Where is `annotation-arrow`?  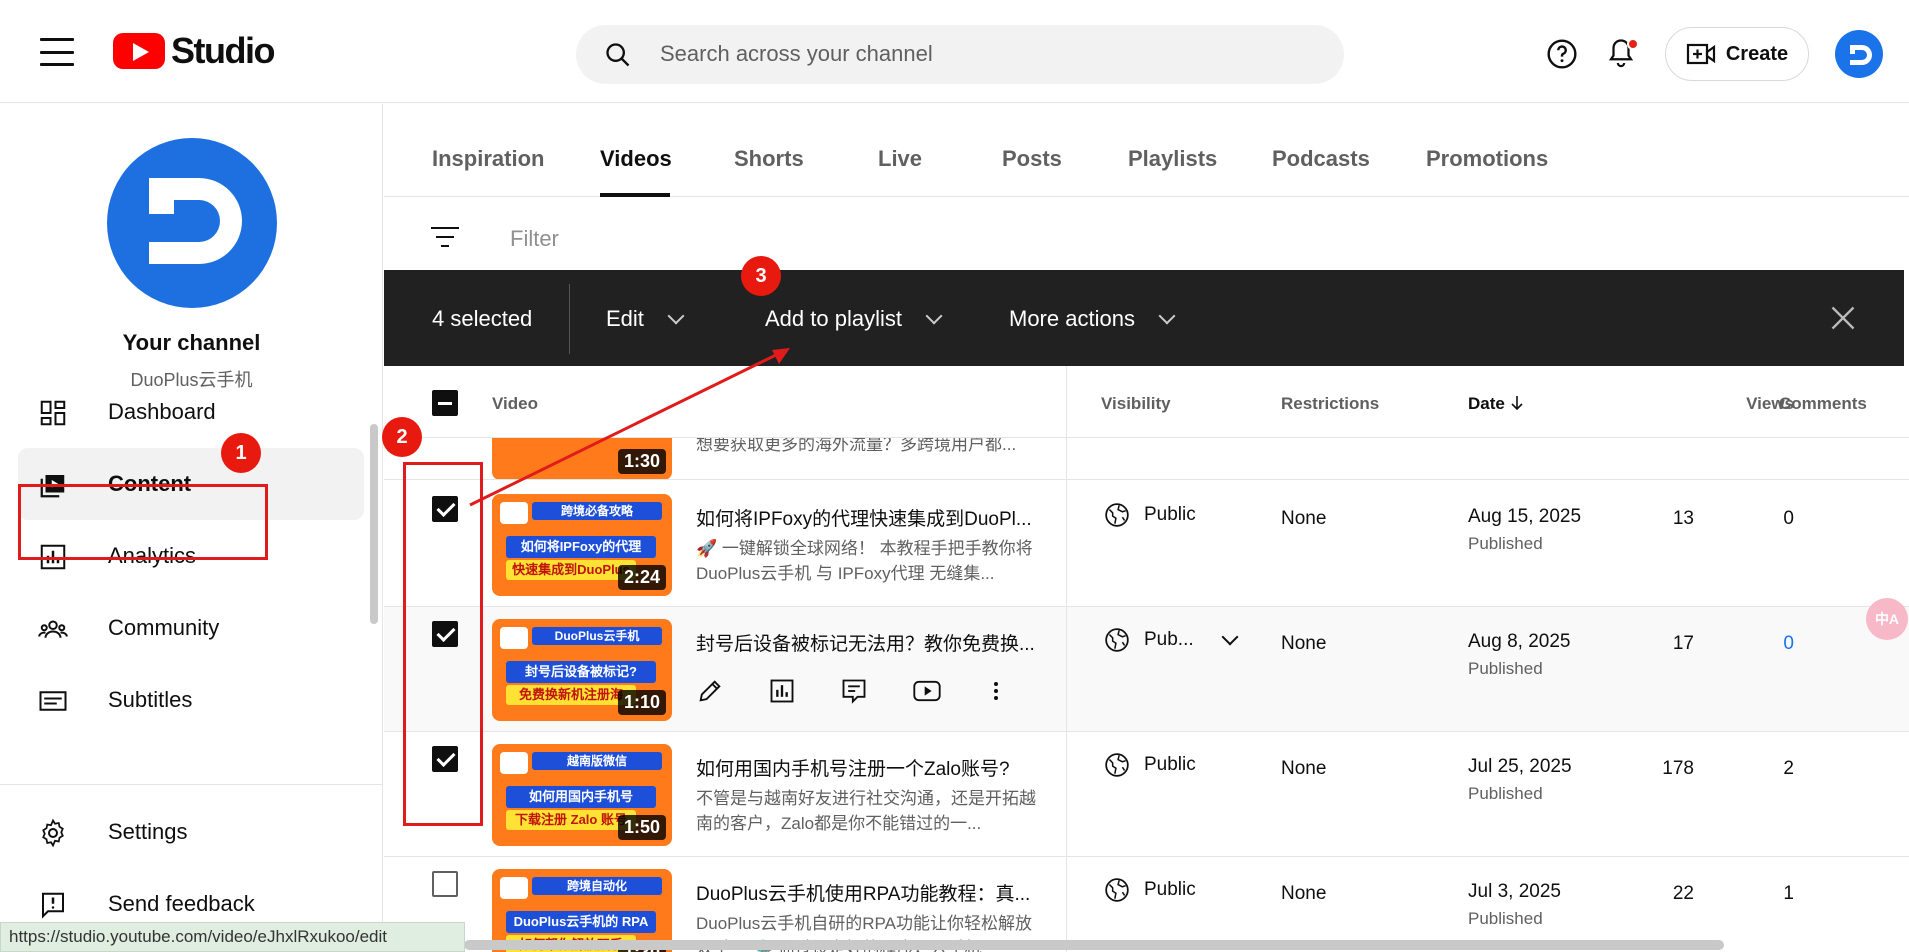 annotation-arrow is located at coordinates (629, 427).